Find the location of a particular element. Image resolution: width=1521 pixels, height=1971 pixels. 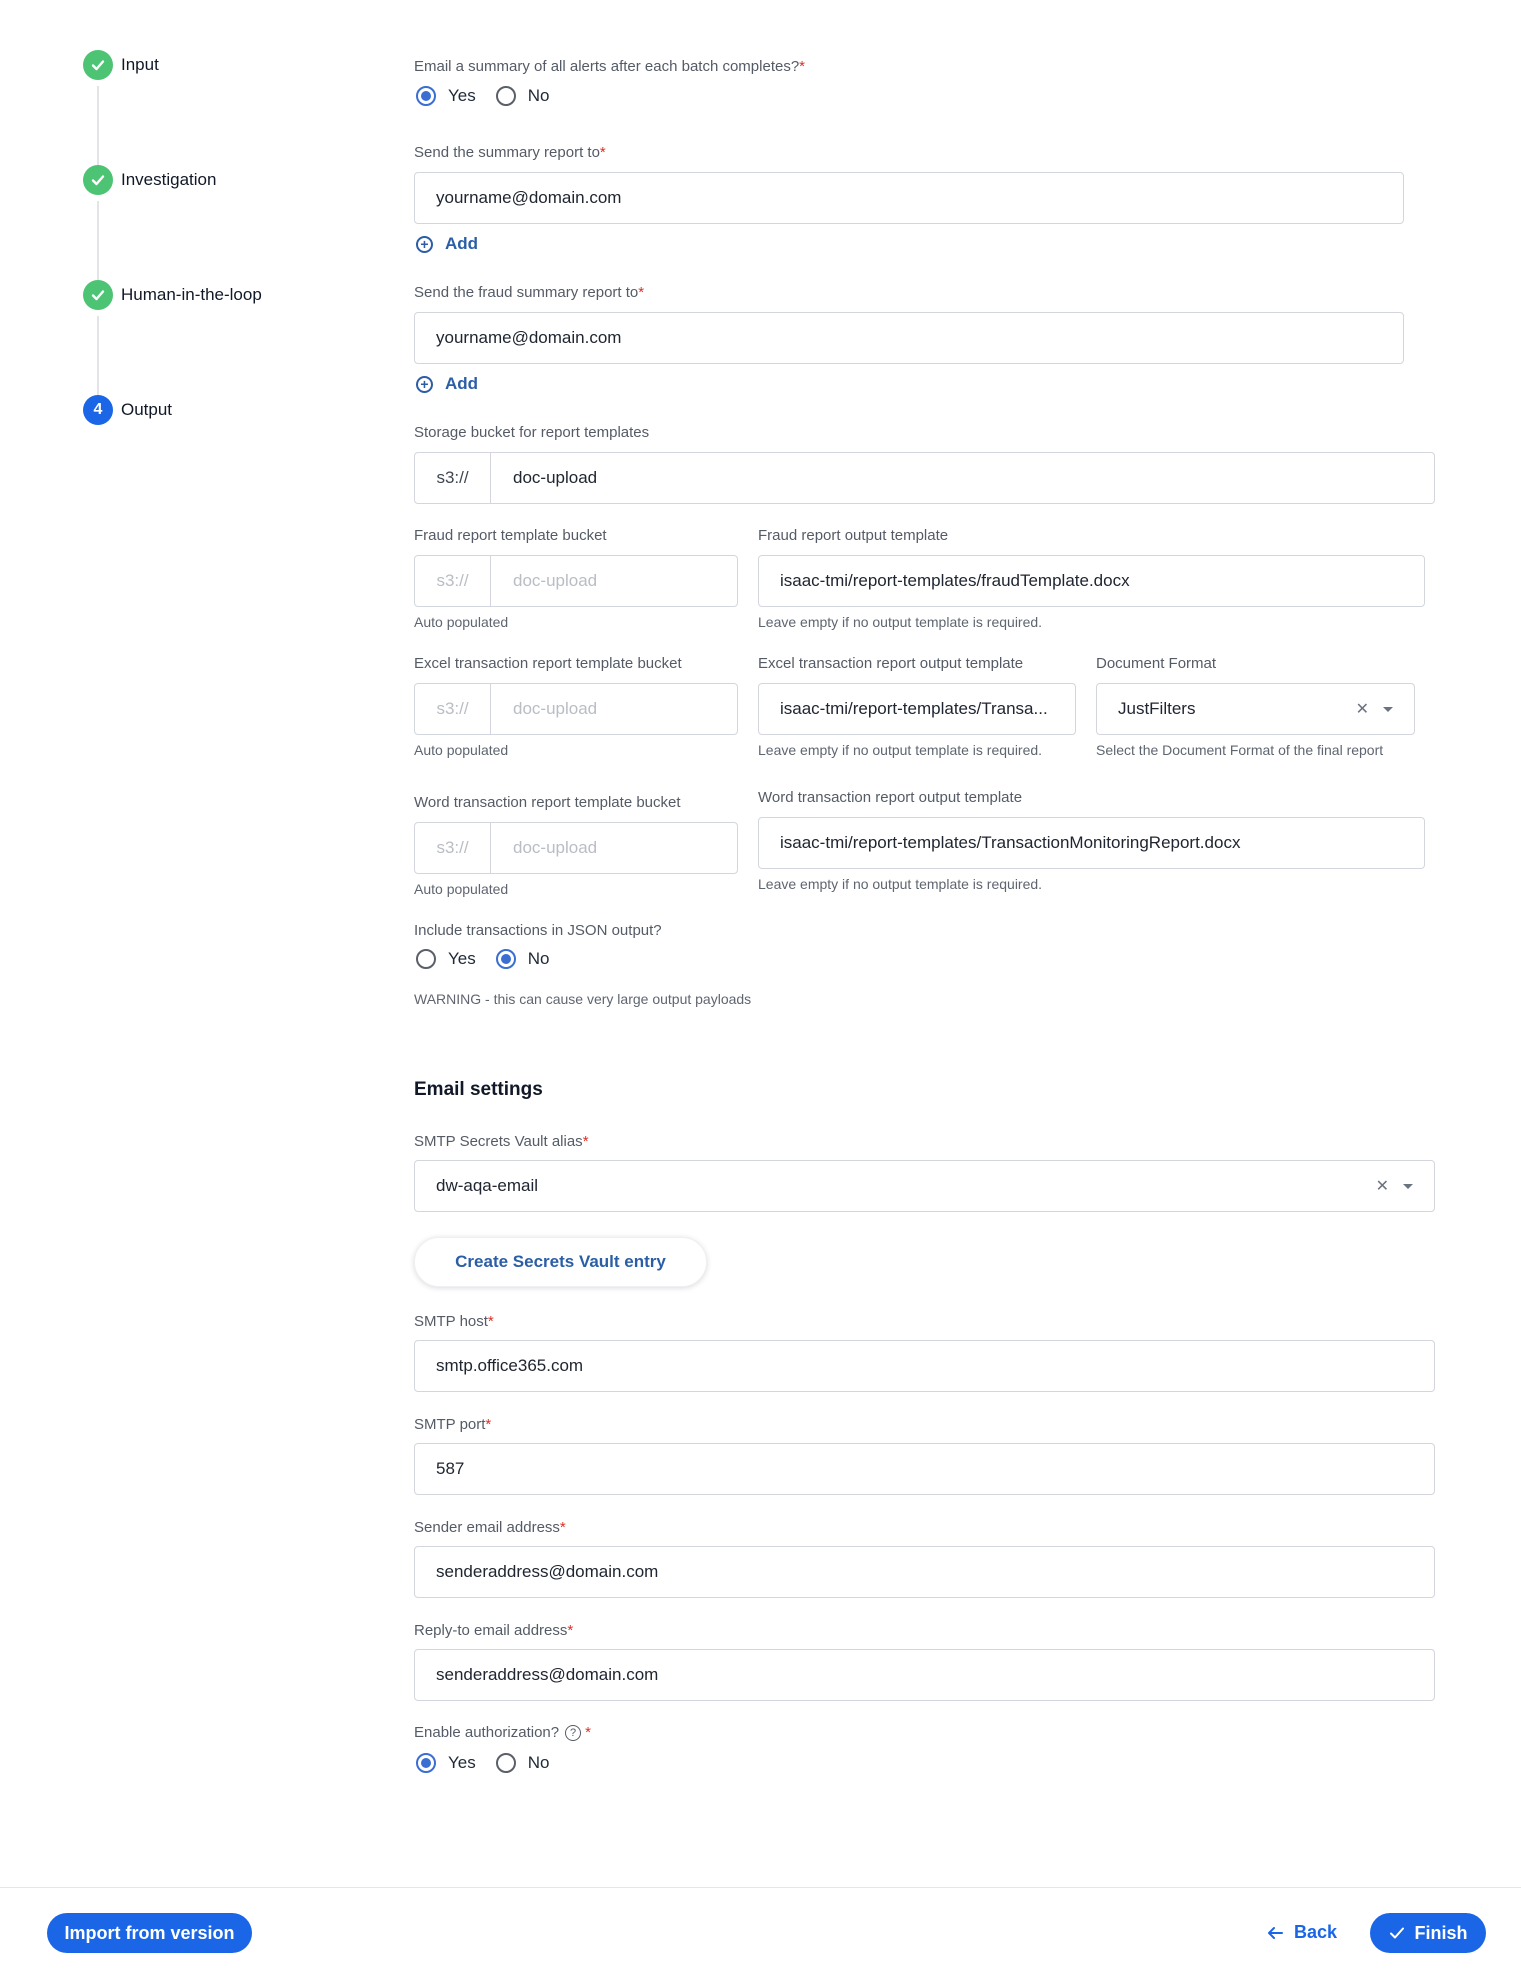

enable-auth-label: Enable authorization?? * is located at coordinates (502, 1733).